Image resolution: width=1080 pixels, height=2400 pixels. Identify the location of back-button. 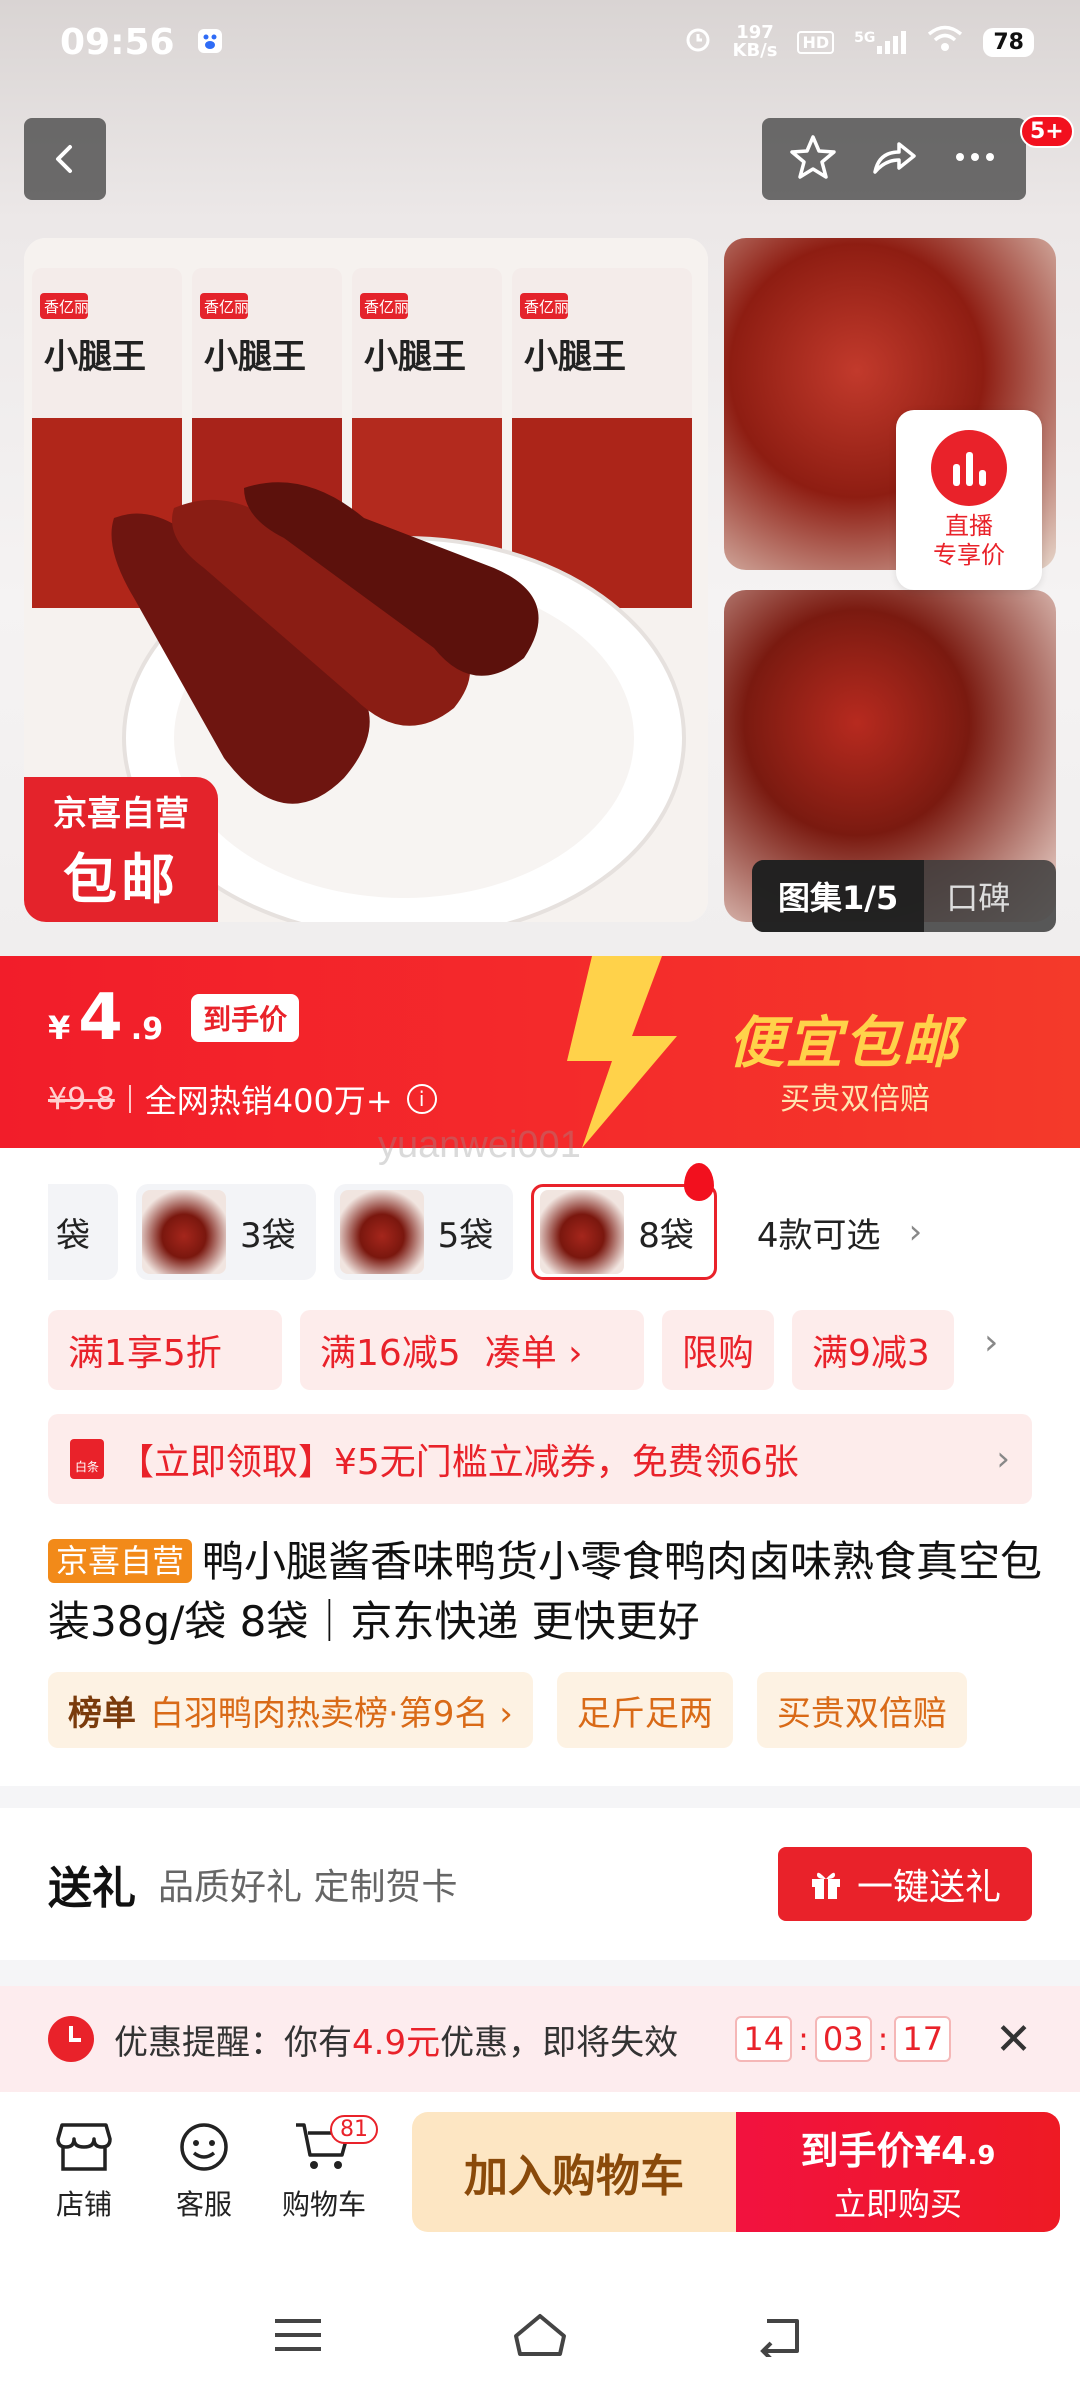
(65, 159).